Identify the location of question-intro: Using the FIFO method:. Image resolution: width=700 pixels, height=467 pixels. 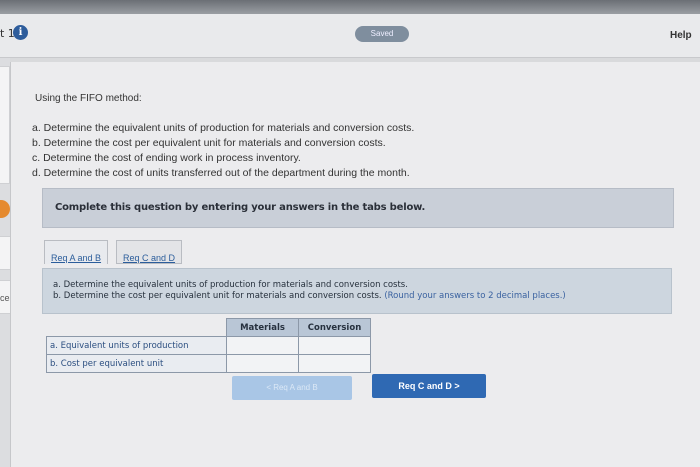
(88, 98).